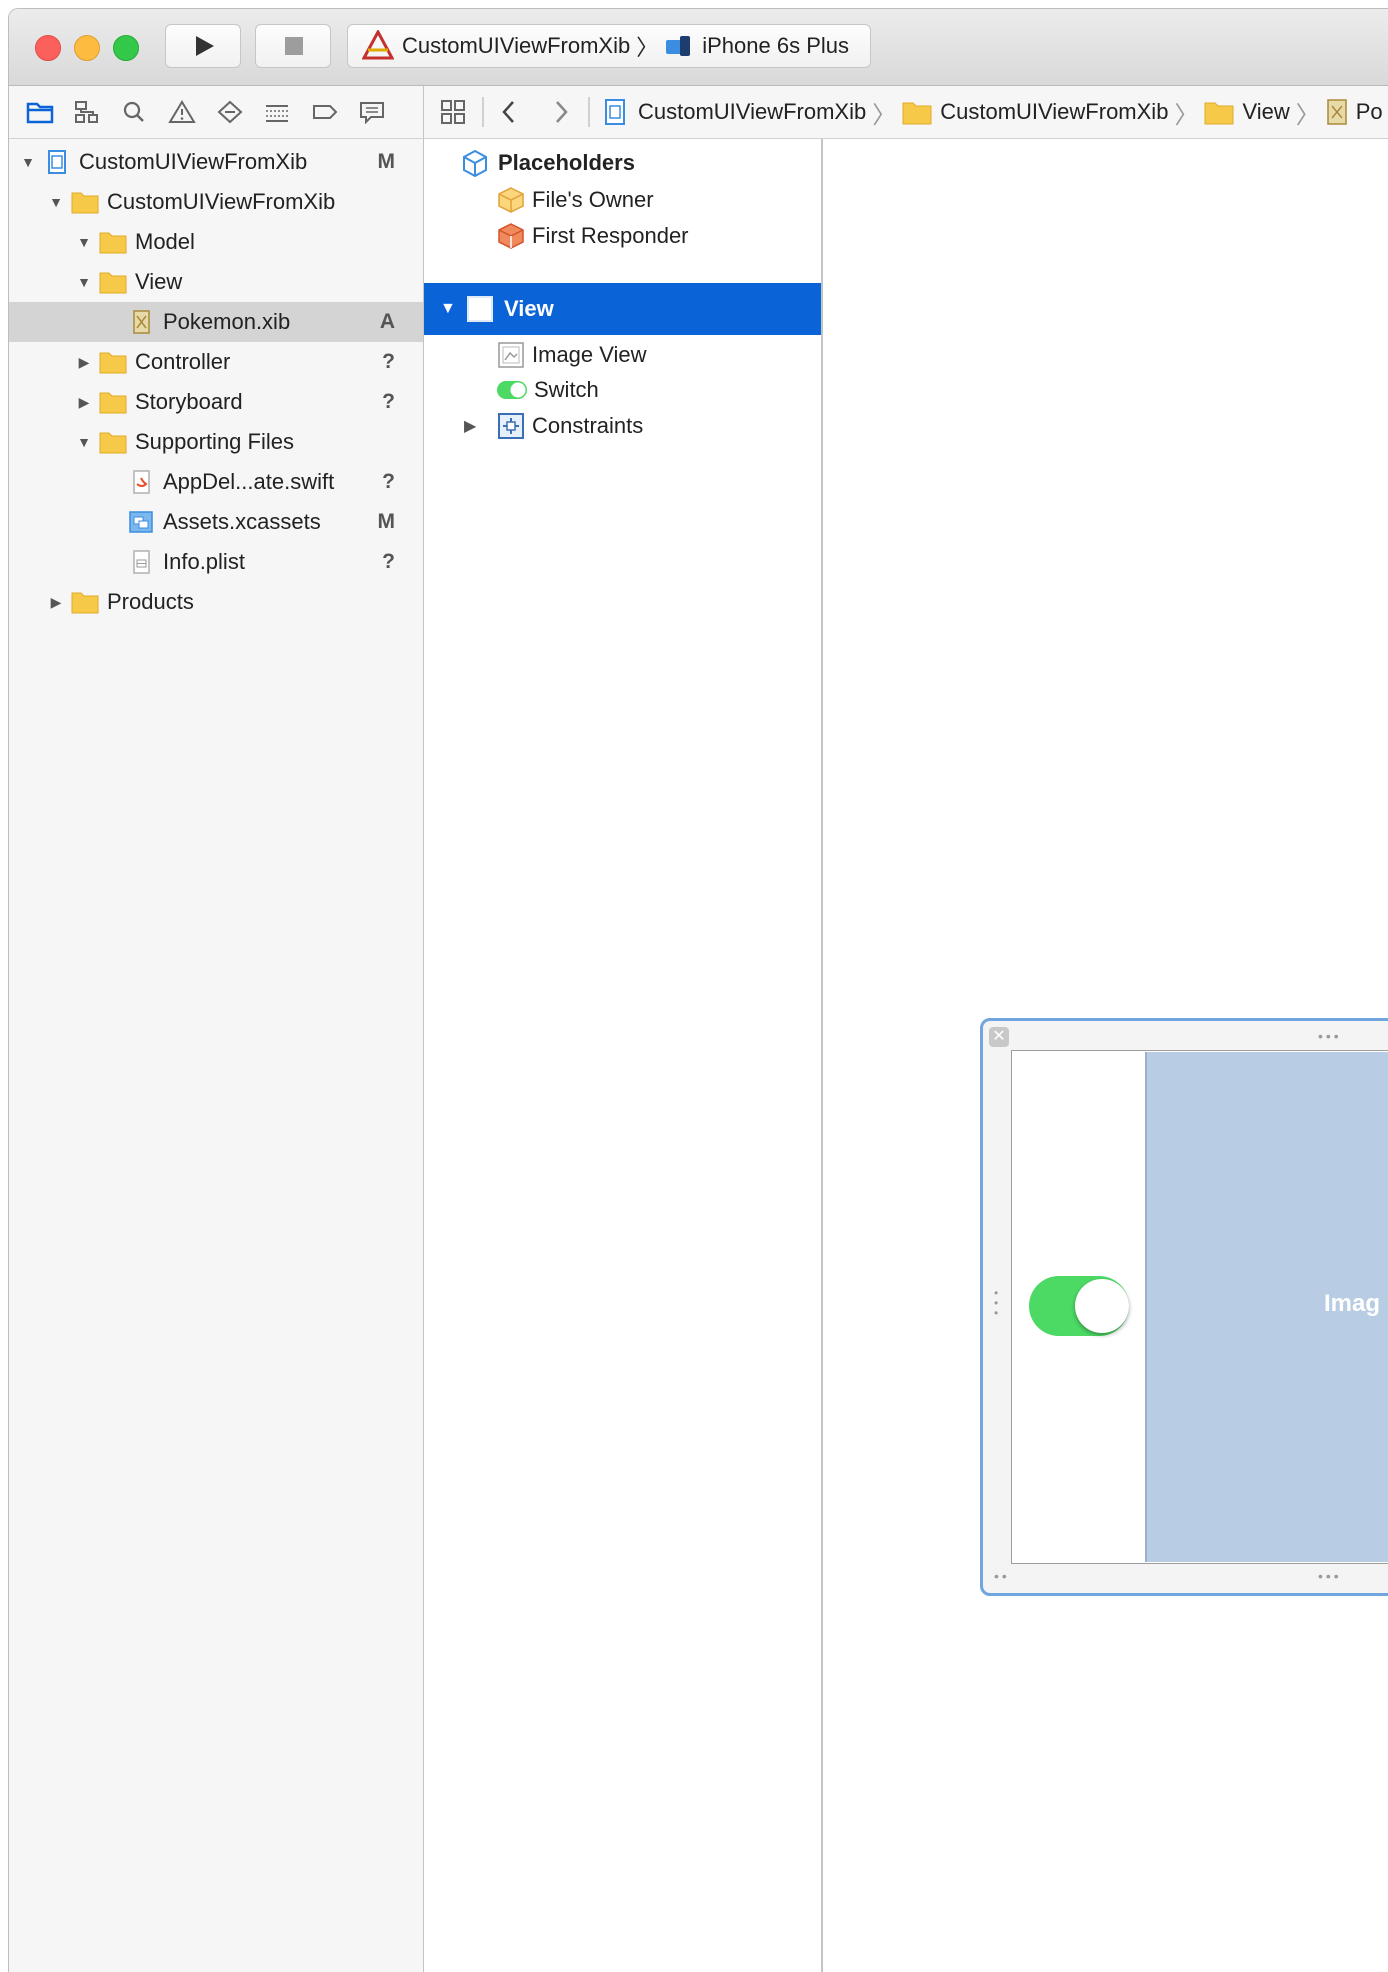  I want to click on breakpoint-navigator-tab, so click(325, 112).